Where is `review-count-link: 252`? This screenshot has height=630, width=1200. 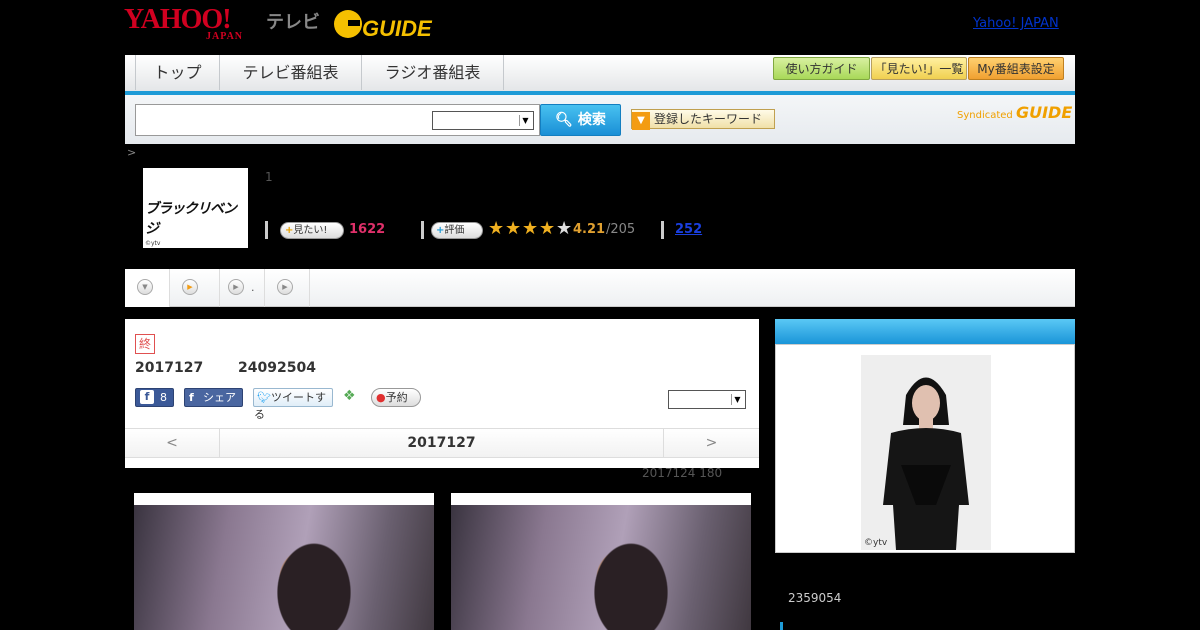 review-count-link: 252 is located at coordinates (688, 229).